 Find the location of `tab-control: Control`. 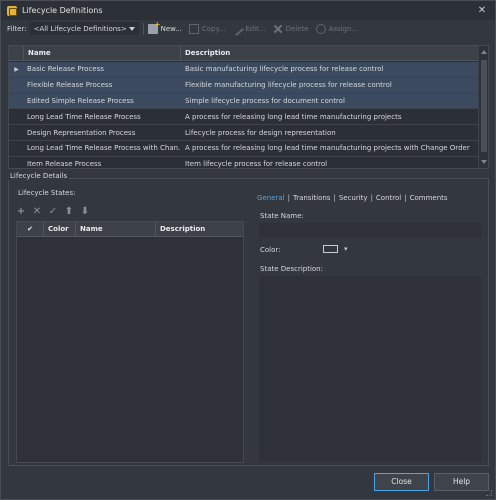

tab-control: Control is located at coordinates (388, 198).